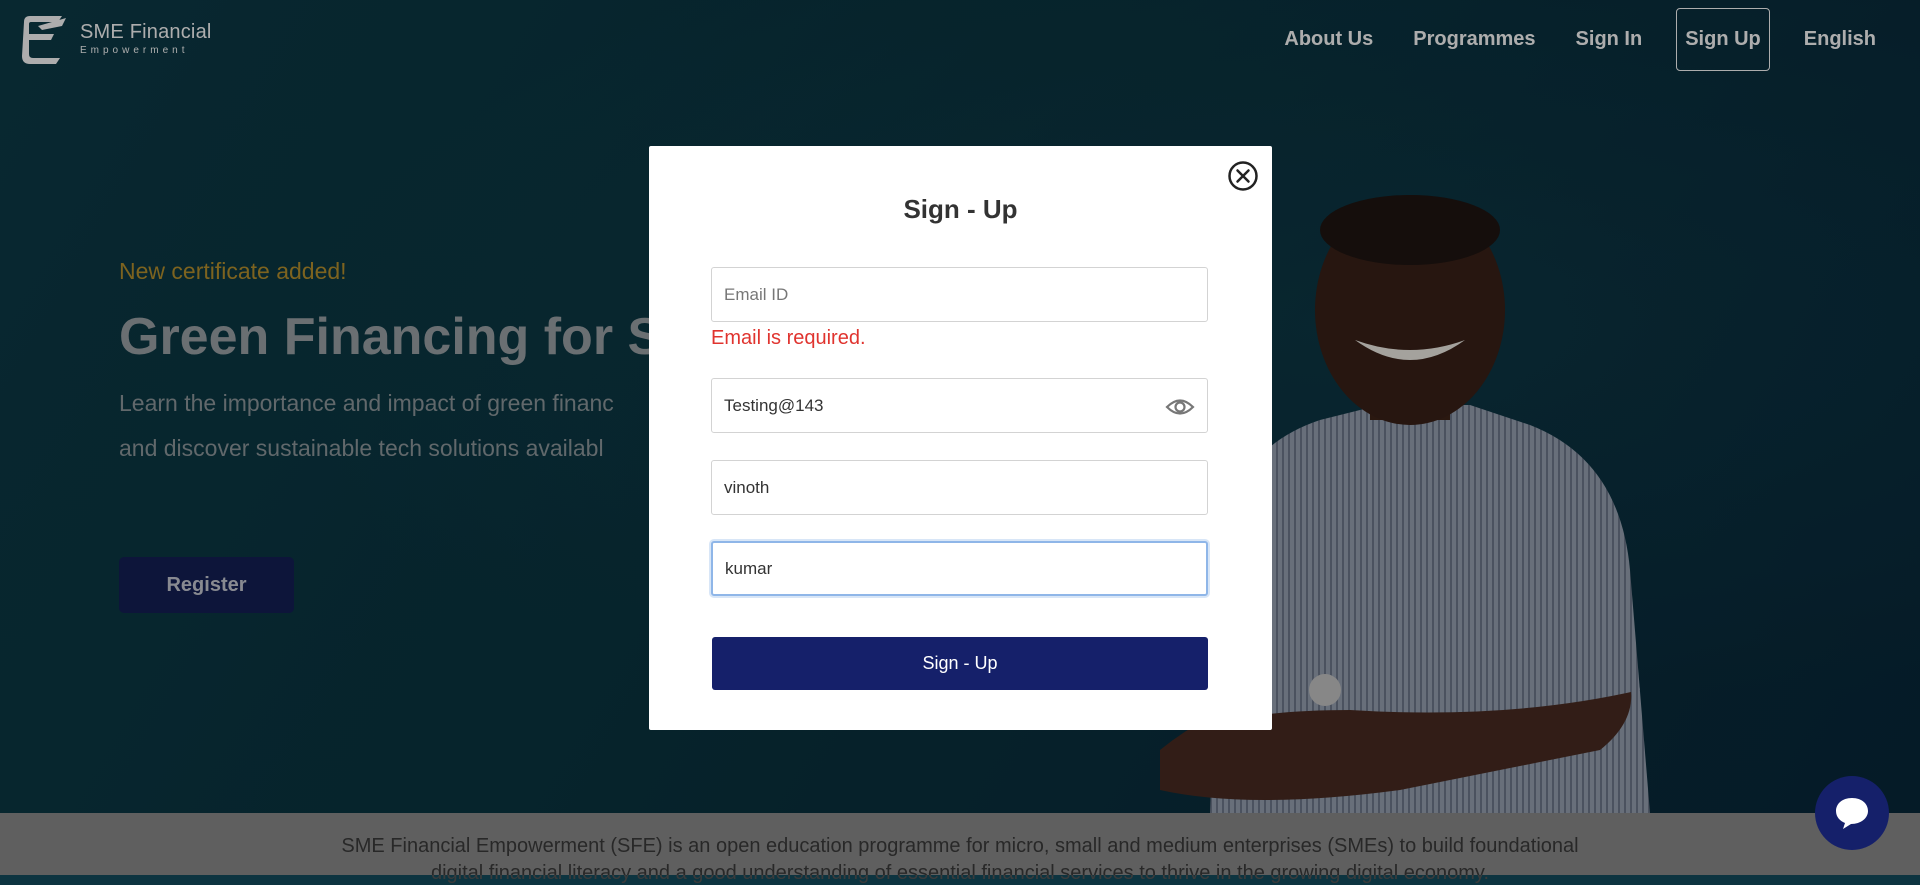 The width and height of the screenshot is (1920, 885). I want to click on eye-icon, so click(1180, 407).